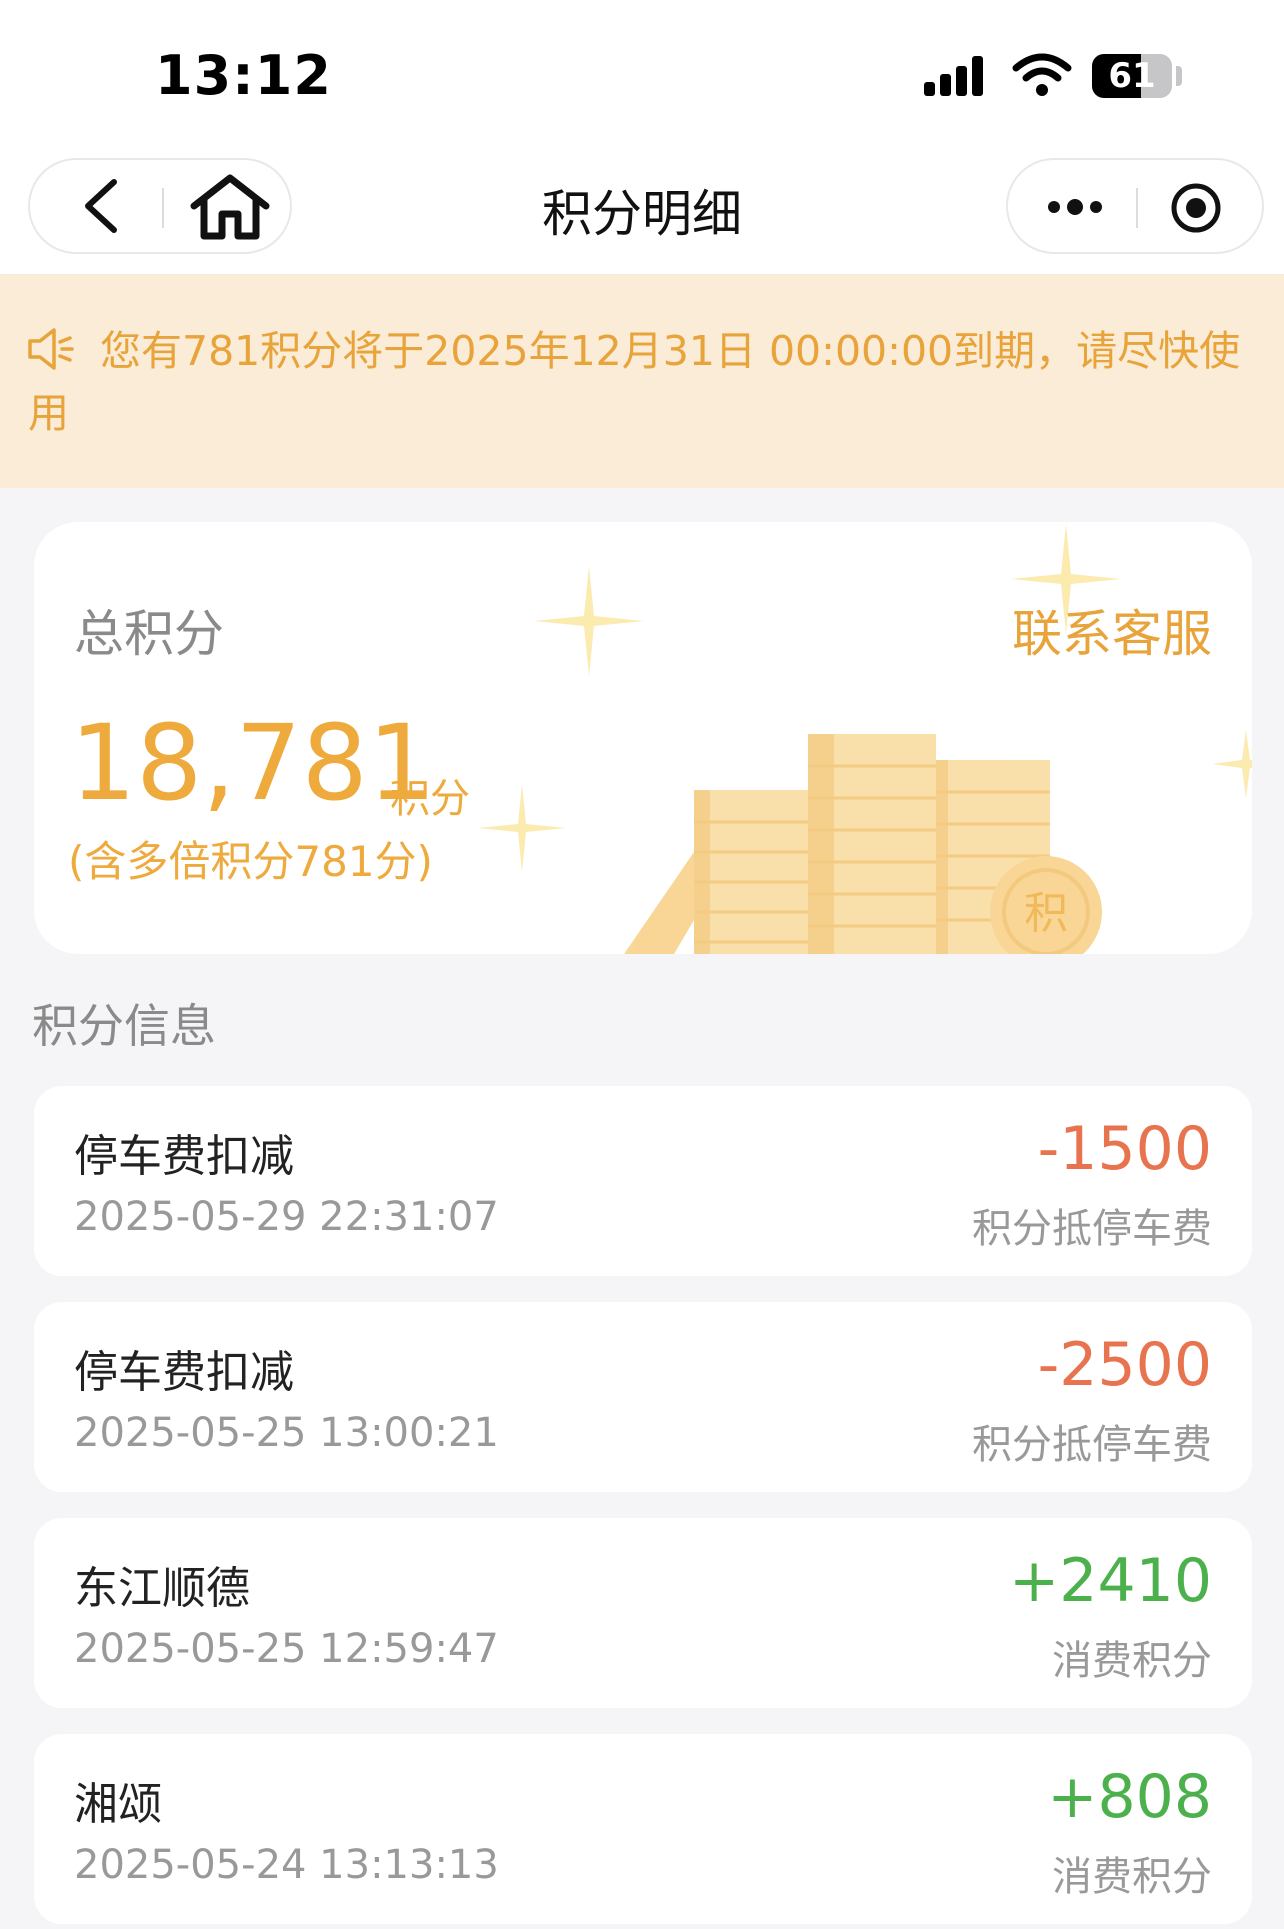 This screenshot has width=1284, height=1929. Describe the element at coordinates (1124, 1365) in the screenshot. I see `record-amount: -2500` at that location.